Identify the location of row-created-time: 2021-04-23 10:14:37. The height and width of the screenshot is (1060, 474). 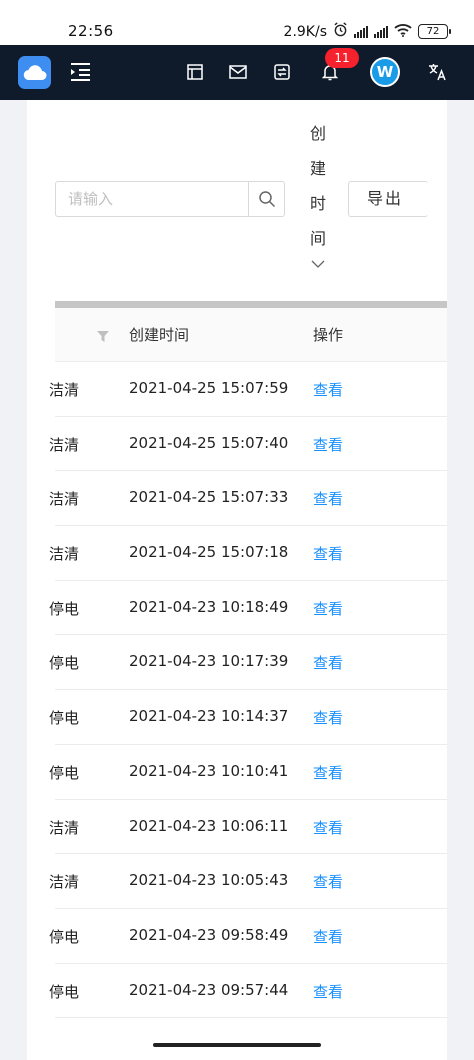
(209, 716).